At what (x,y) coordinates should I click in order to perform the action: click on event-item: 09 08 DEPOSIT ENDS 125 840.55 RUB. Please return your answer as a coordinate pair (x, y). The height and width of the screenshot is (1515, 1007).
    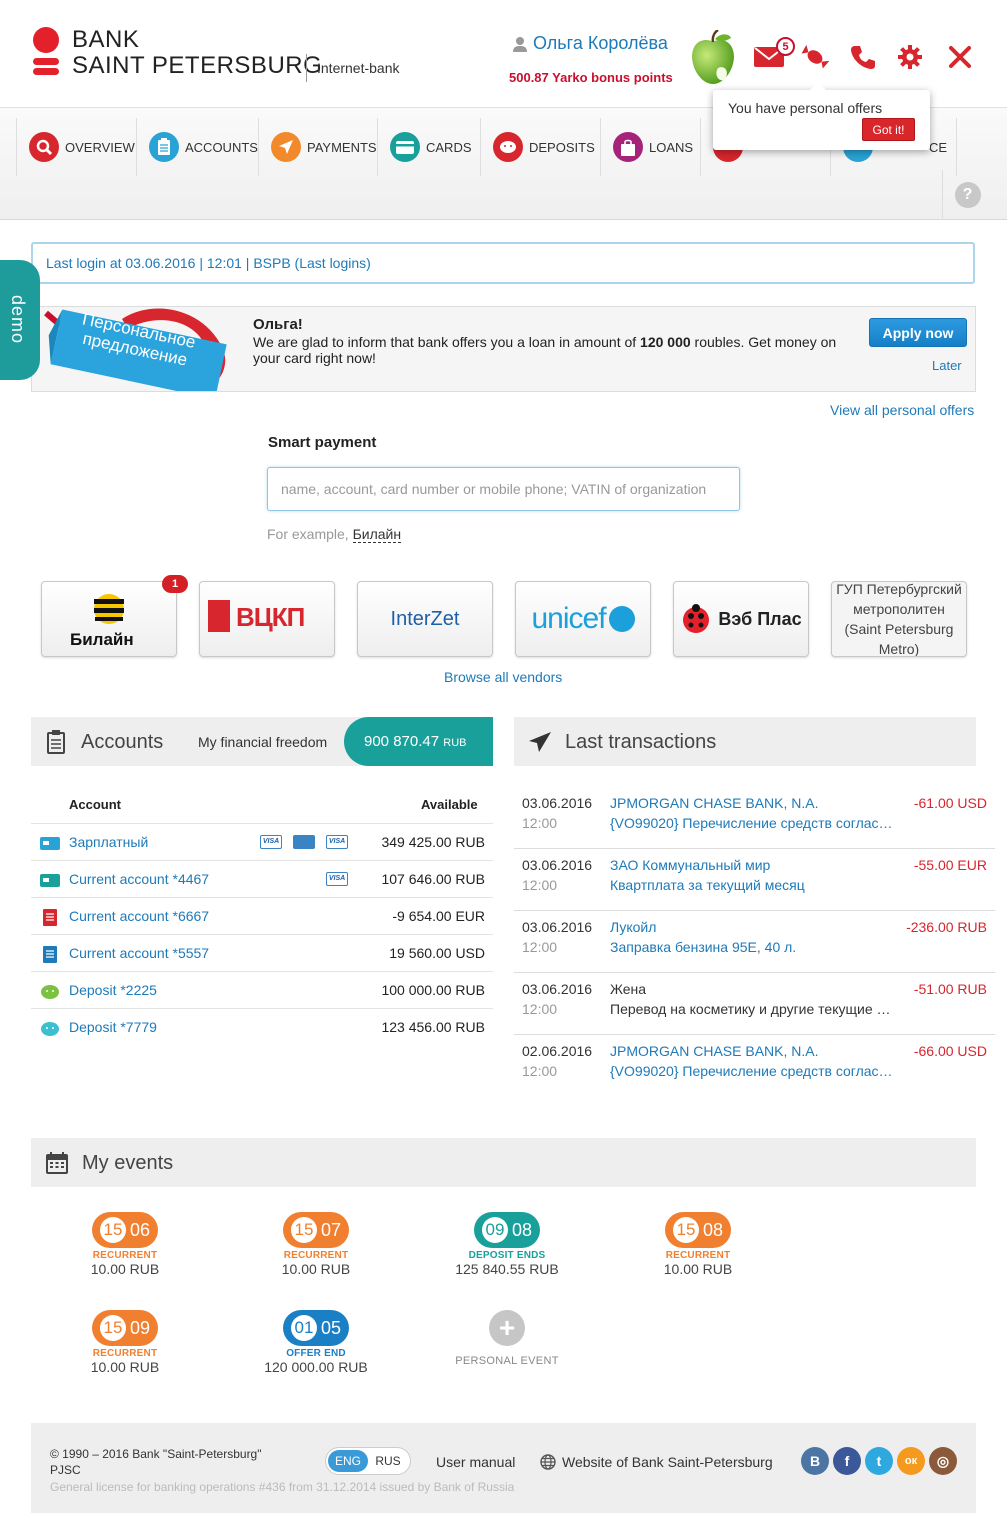
    Looking at the image, I should click on (507, 1244).